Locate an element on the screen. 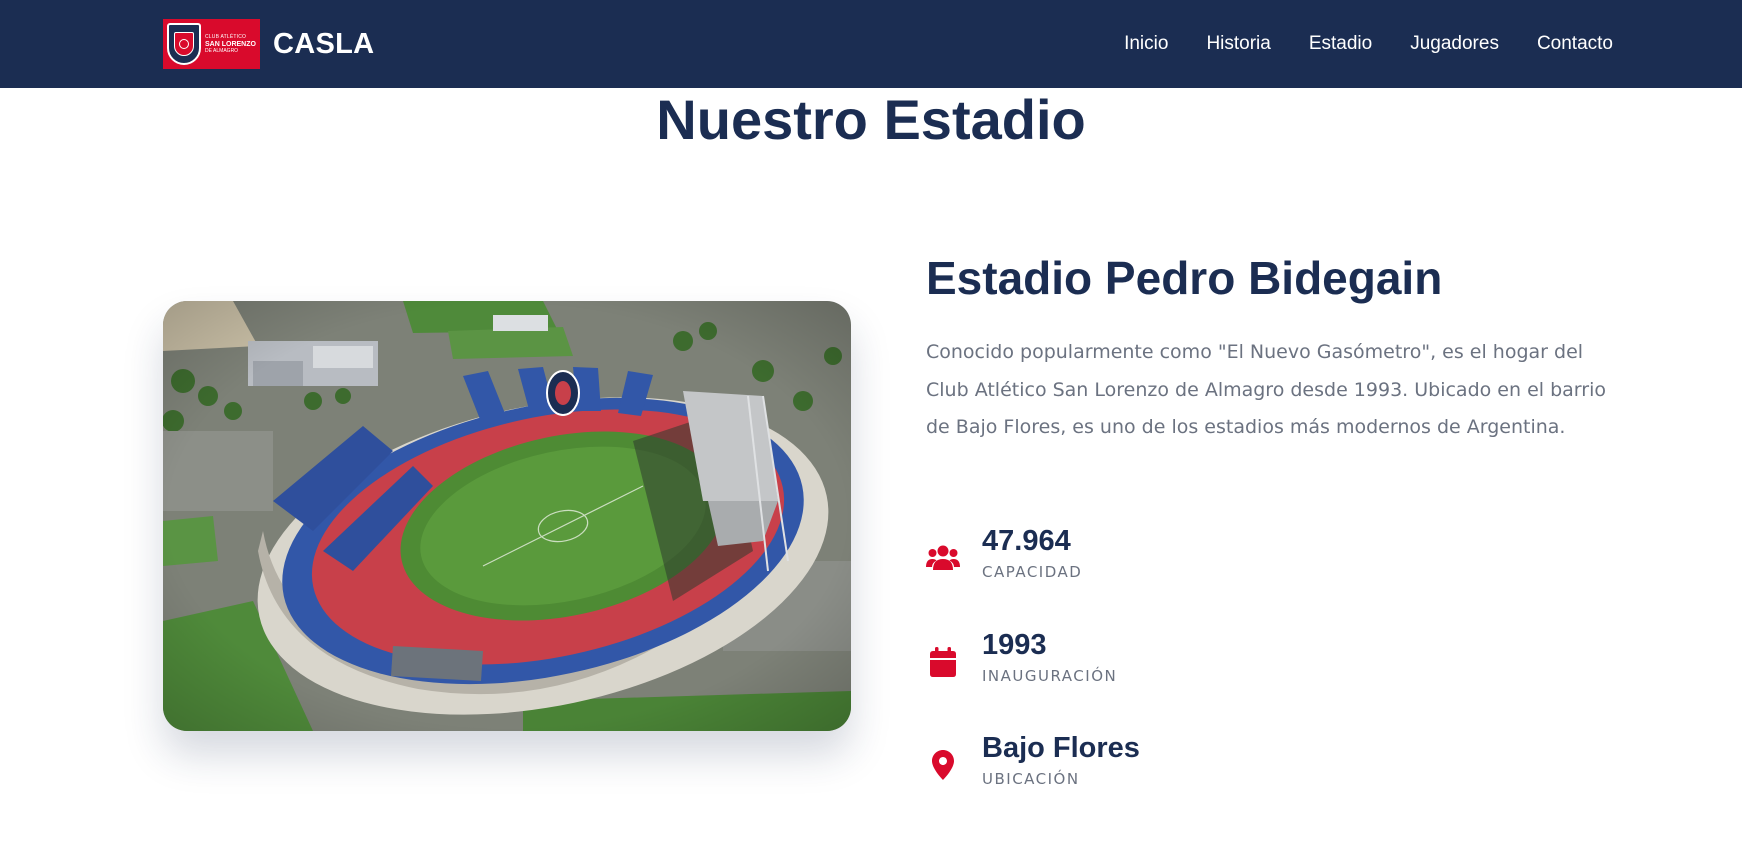 The width and height of the screenshot is (1742, 865). stat-inauguration-value: 1993 is located at coordinates (1014, 645).